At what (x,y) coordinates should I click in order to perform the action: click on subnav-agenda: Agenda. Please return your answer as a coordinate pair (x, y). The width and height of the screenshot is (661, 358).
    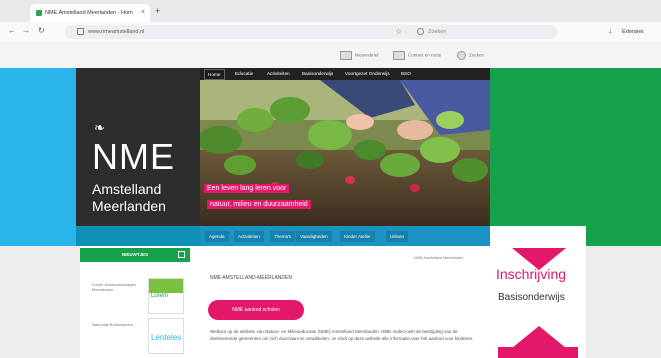
    Looking at the image, I should click on (217, 236).